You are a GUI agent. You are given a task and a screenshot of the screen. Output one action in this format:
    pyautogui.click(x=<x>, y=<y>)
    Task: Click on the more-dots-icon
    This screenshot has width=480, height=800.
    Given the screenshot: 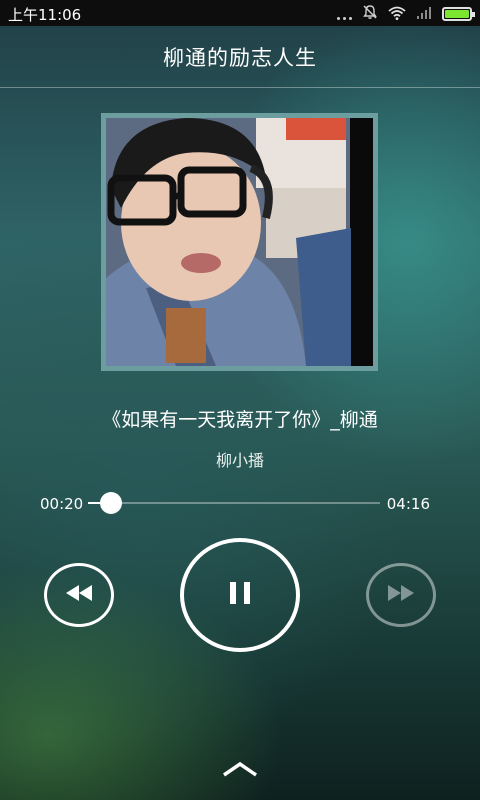 What is the action you would take?
    pyautogui.click(x=344, y=18)
    